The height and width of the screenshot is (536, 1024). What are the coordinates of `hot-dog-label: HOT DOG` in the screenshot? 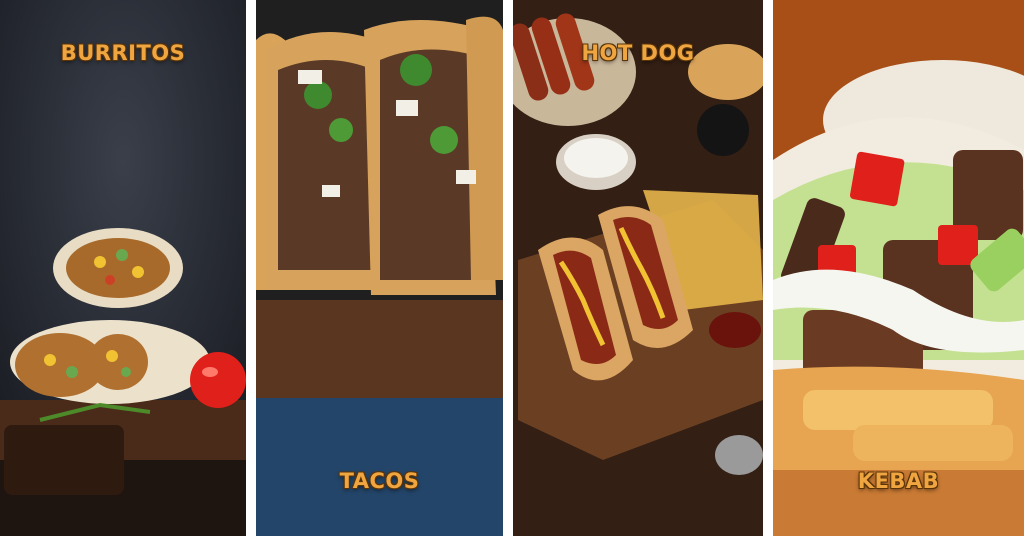 It's located at (638, 53).